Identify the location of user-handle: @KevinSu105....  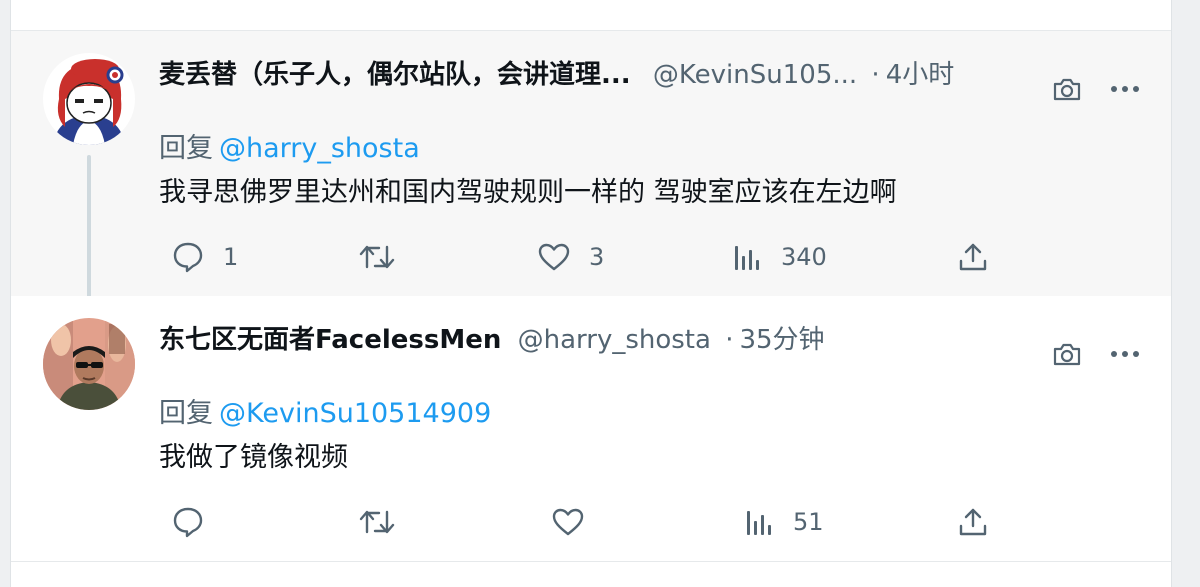
(755, 75).